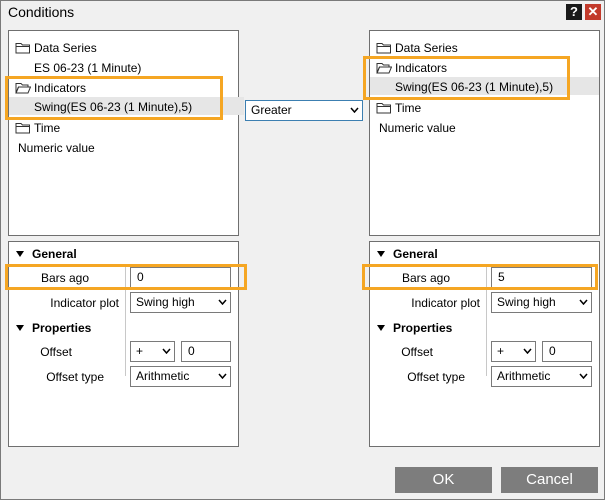  What do you see at coordinates (163, 376) in the screenshot?
I see `left-offset-type-value: Arithmetic` at bounding box center [163, 376].